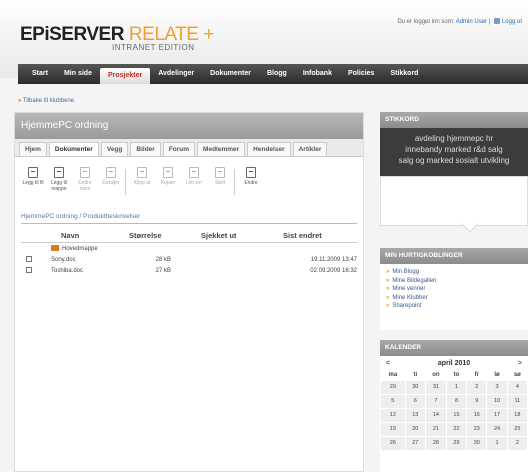  Describe the element at coordinates (125, 76) in the screenshot. I see `nav-prosjekter: Prosjekter` at that location.